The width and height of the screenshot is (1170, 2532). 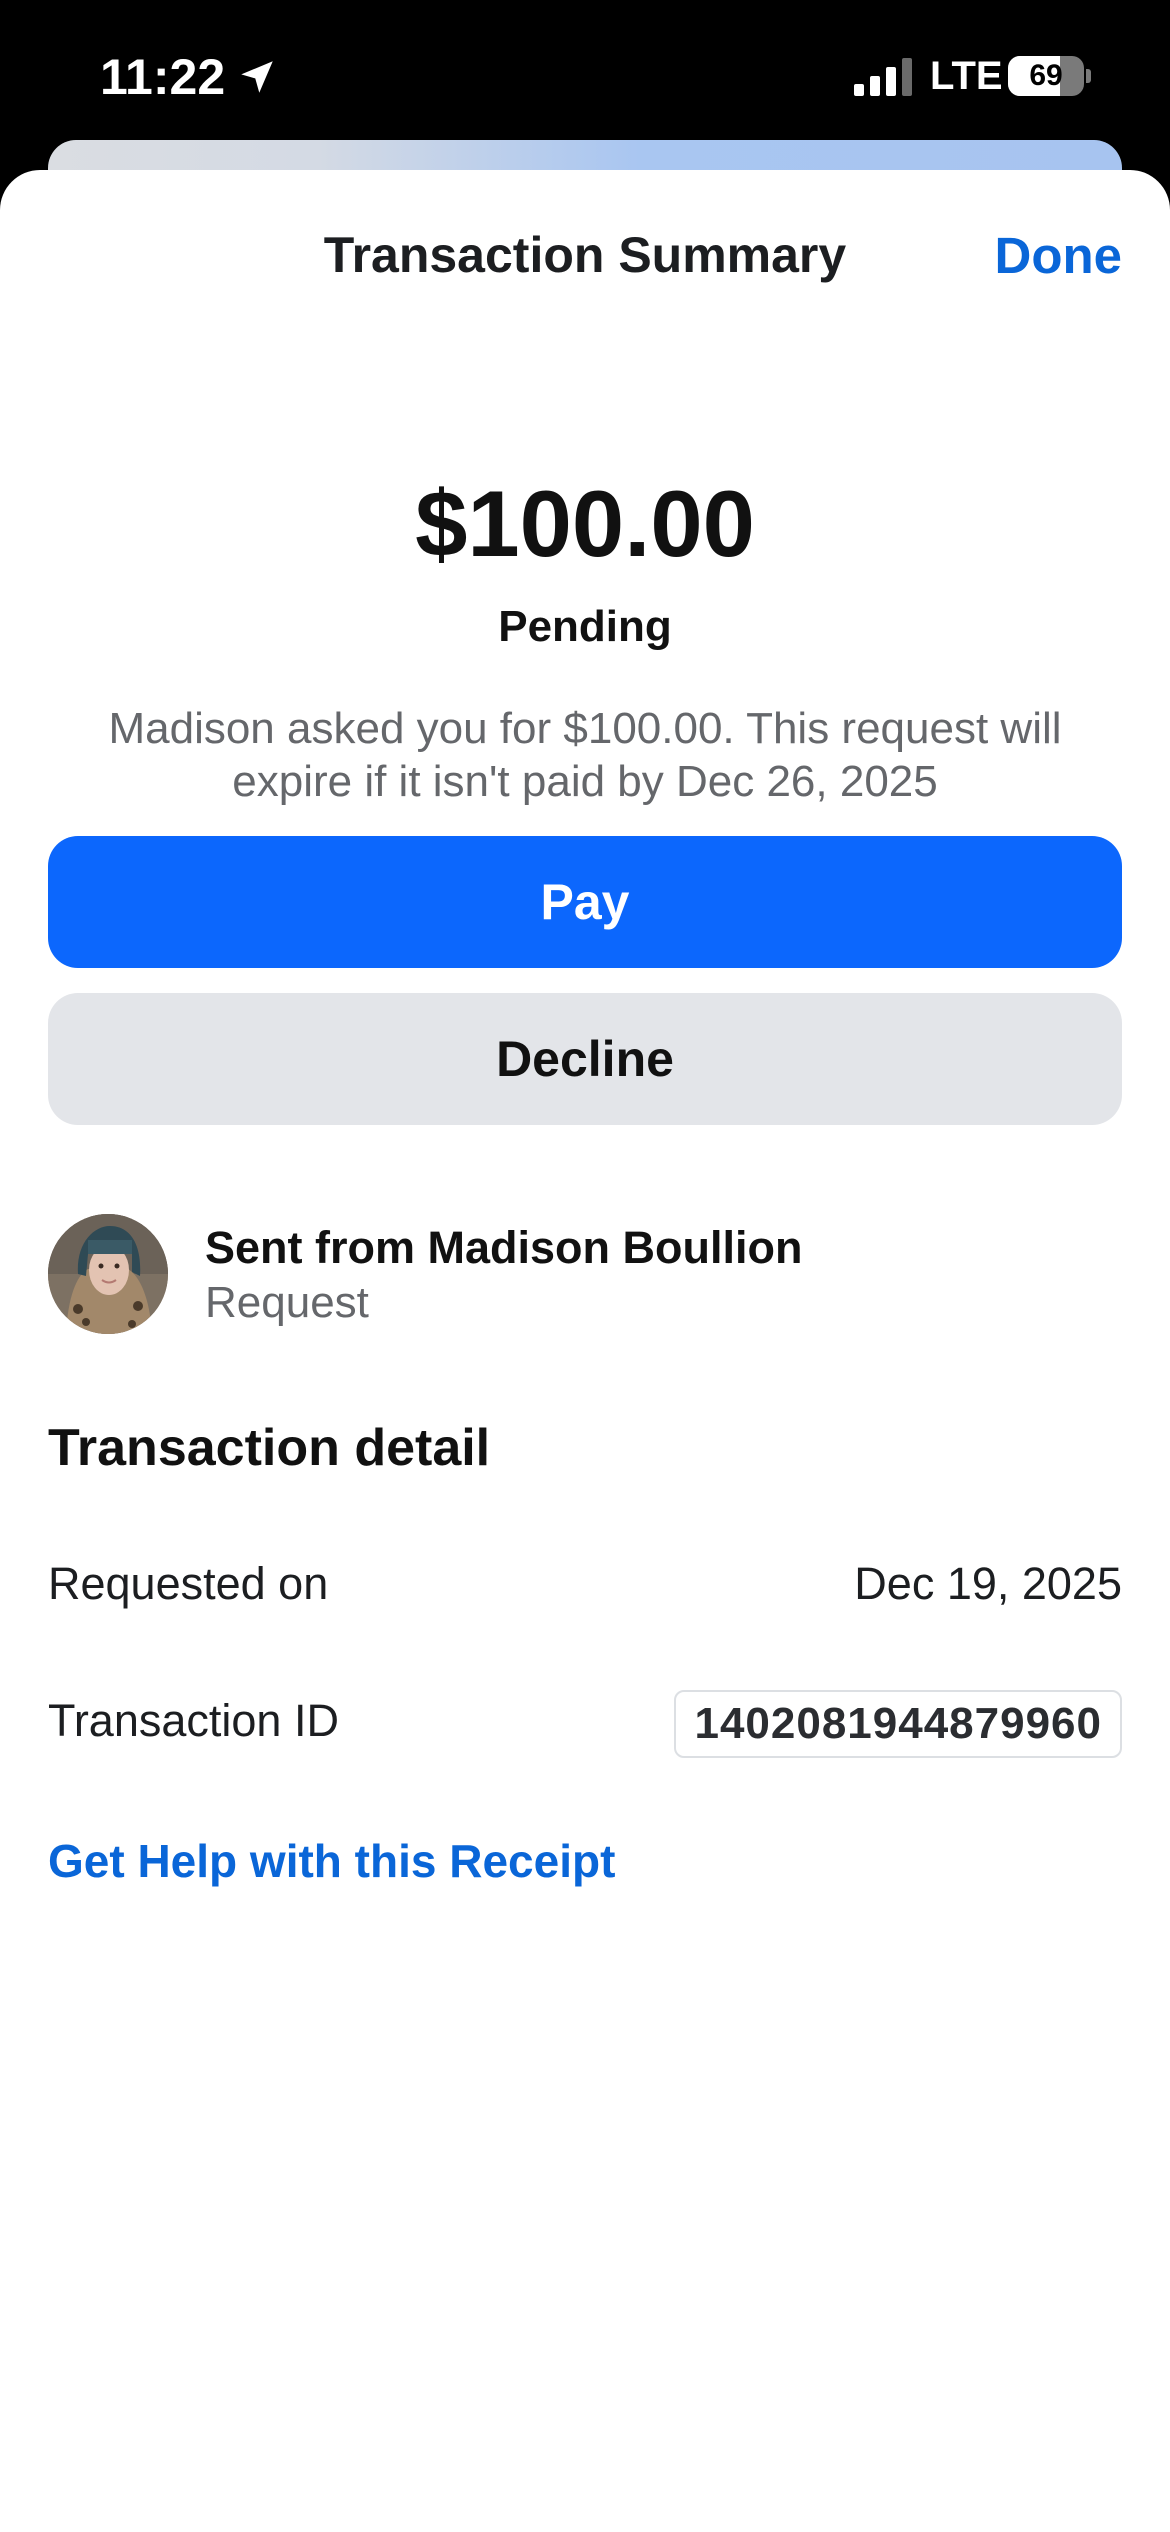 I want to click on avatar, so click(x=108, y=1274).